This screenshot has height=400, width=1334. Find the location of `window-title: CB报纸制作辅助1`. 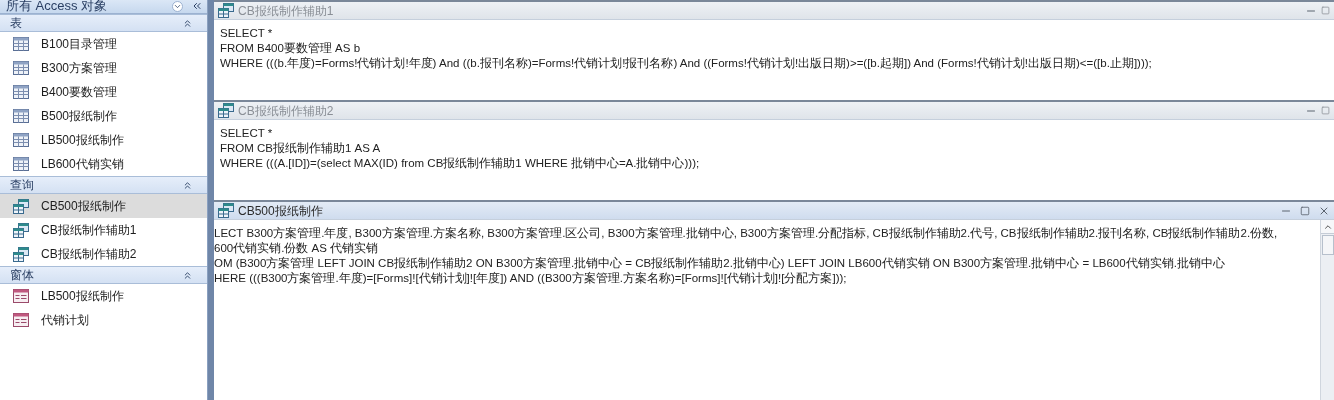

window-title: CB报纸制作辅助1 is located at coordinates (286, 11).